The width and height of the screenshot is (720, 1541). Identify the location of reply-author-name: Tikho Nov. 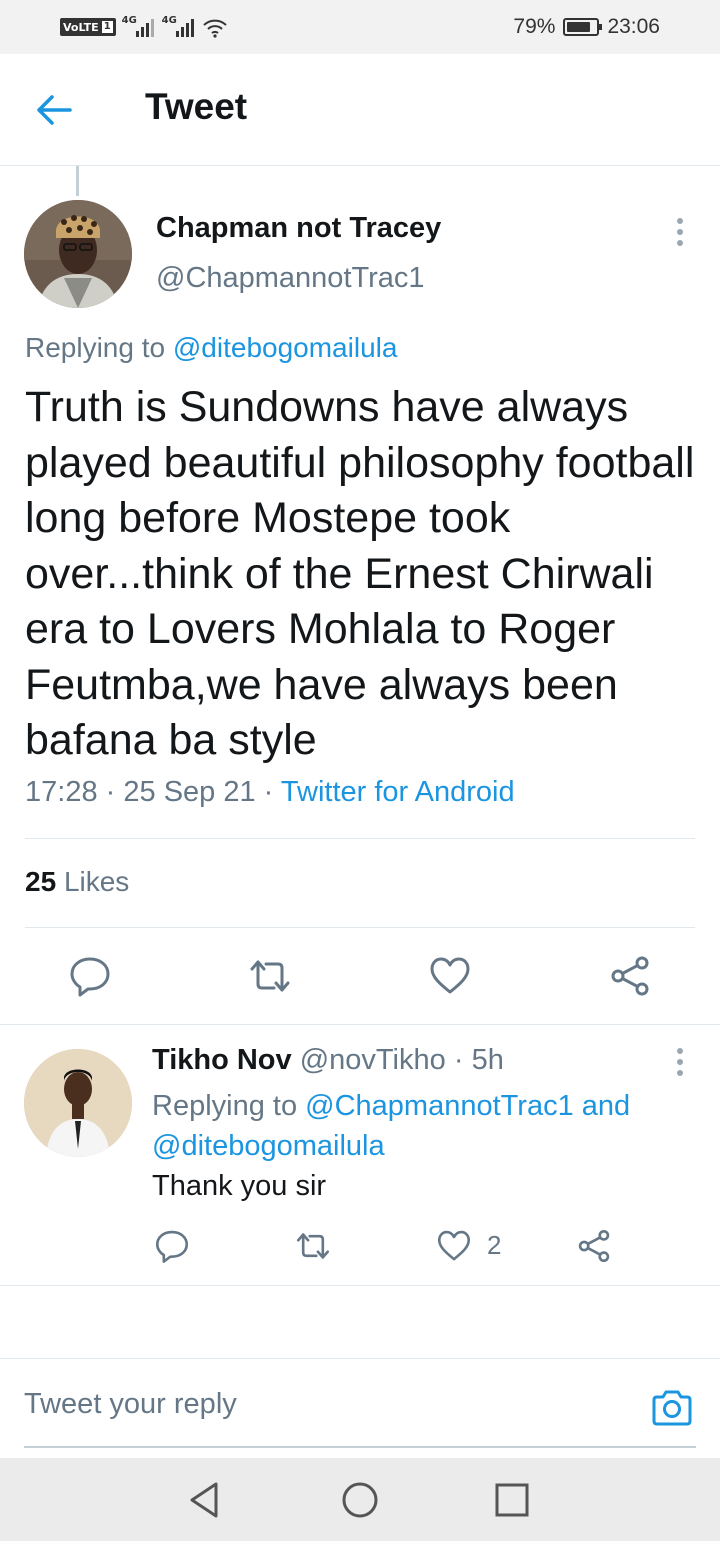
(222, 1060).